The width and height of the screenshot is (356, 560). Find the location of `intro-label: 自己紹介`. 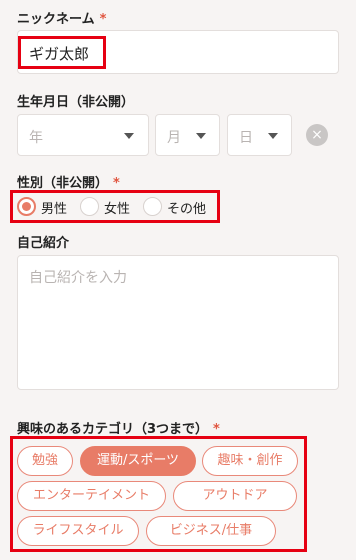

intro-label: 自己紹介 is located at coordinates (43, 243).